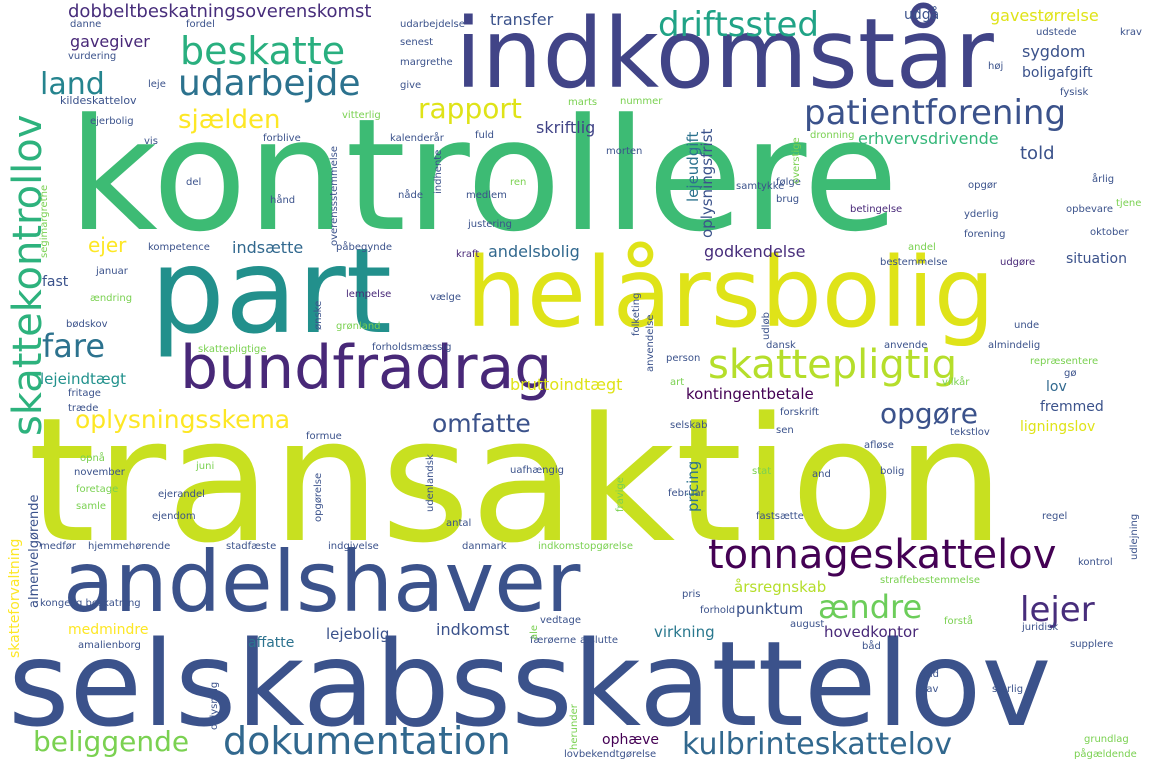 The width and height of the screenshot is (1155, 770). I want to click on word: opgøre, so click(929, 413).